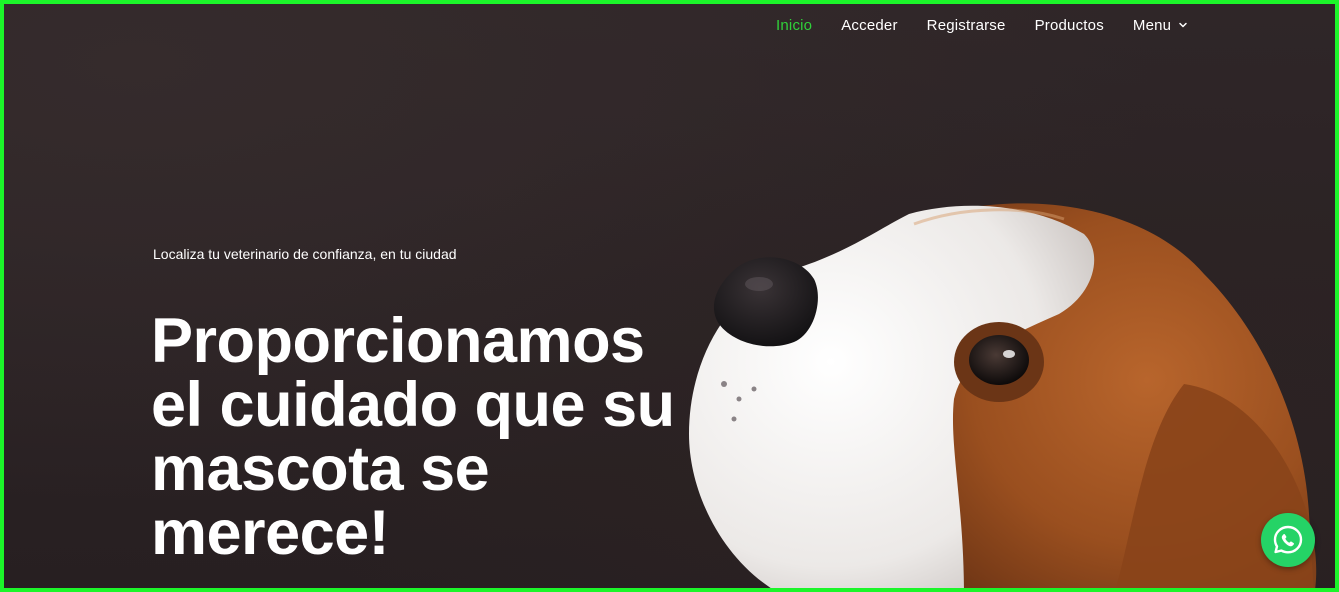 Image resolution: width=1339 pixels, height=592 pixels. I want to click on nav-item-label: Registrarse, so click(966, 25).